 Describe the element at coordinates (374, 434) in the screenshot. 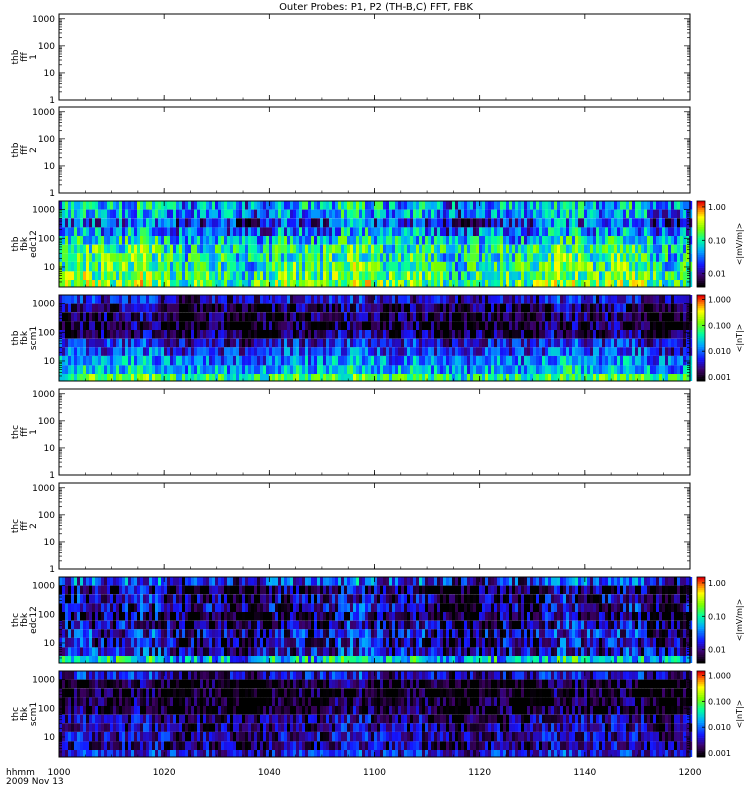

I see `y-minor-ticks` at that location.